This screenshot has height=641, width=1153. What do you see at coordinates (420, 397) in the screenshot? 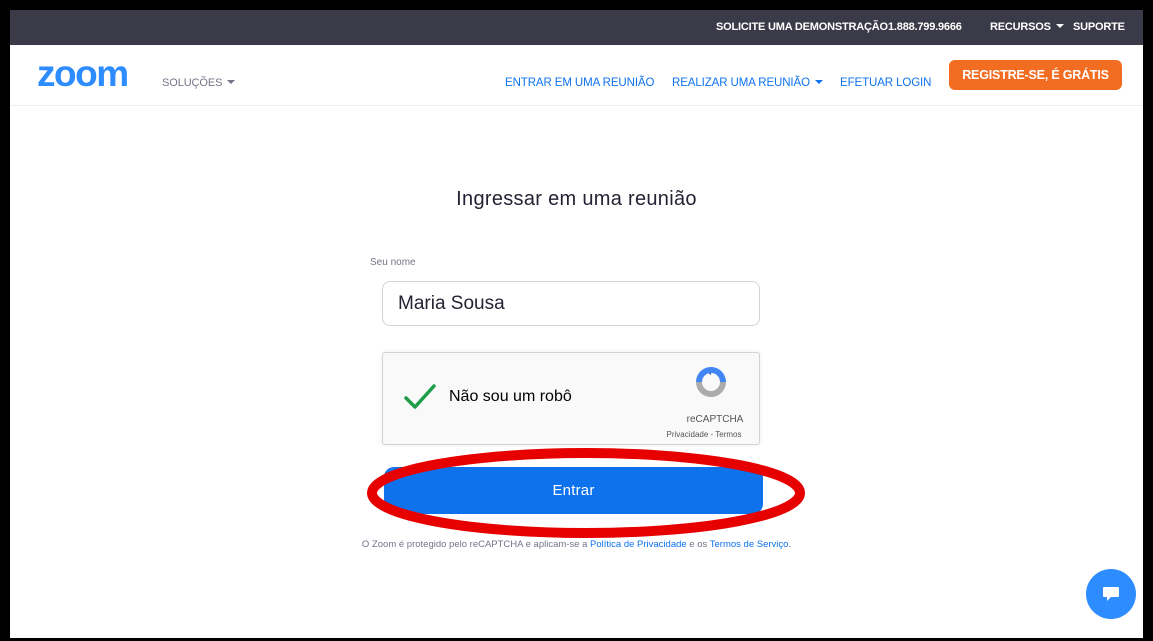
I see `checkmark-icon` at bounding box center [420, 397].